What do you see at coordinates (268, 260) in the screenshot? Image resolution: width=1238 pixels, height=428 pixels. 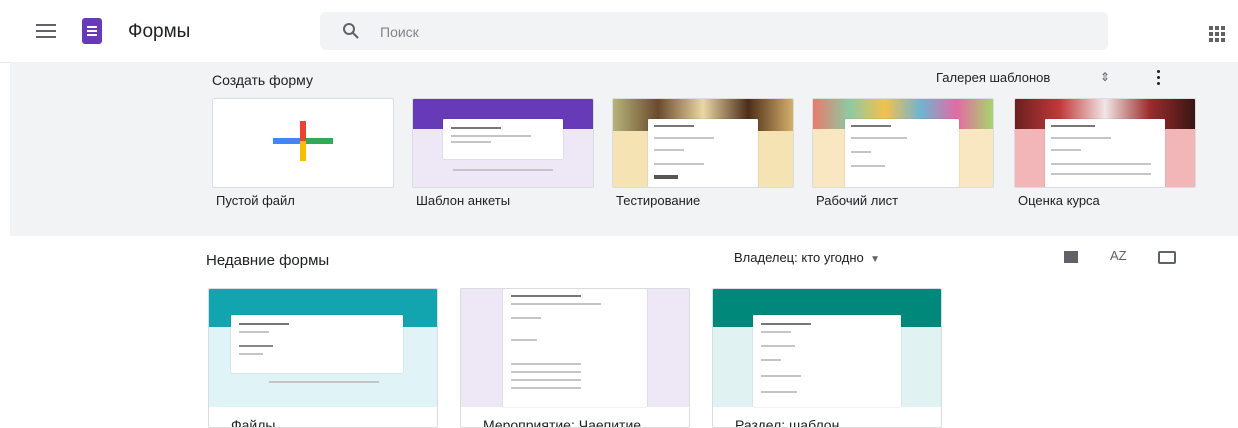 I see `recent-forms-title: Недавние формы` at bounding box center [268, 260].